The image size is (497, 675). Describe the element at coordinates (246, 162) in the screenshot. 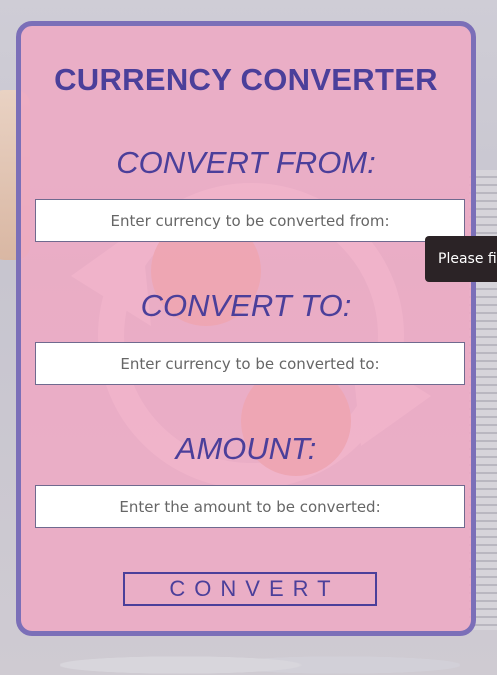

I see `convert-from-label: CONVERT FROM:` at that location.